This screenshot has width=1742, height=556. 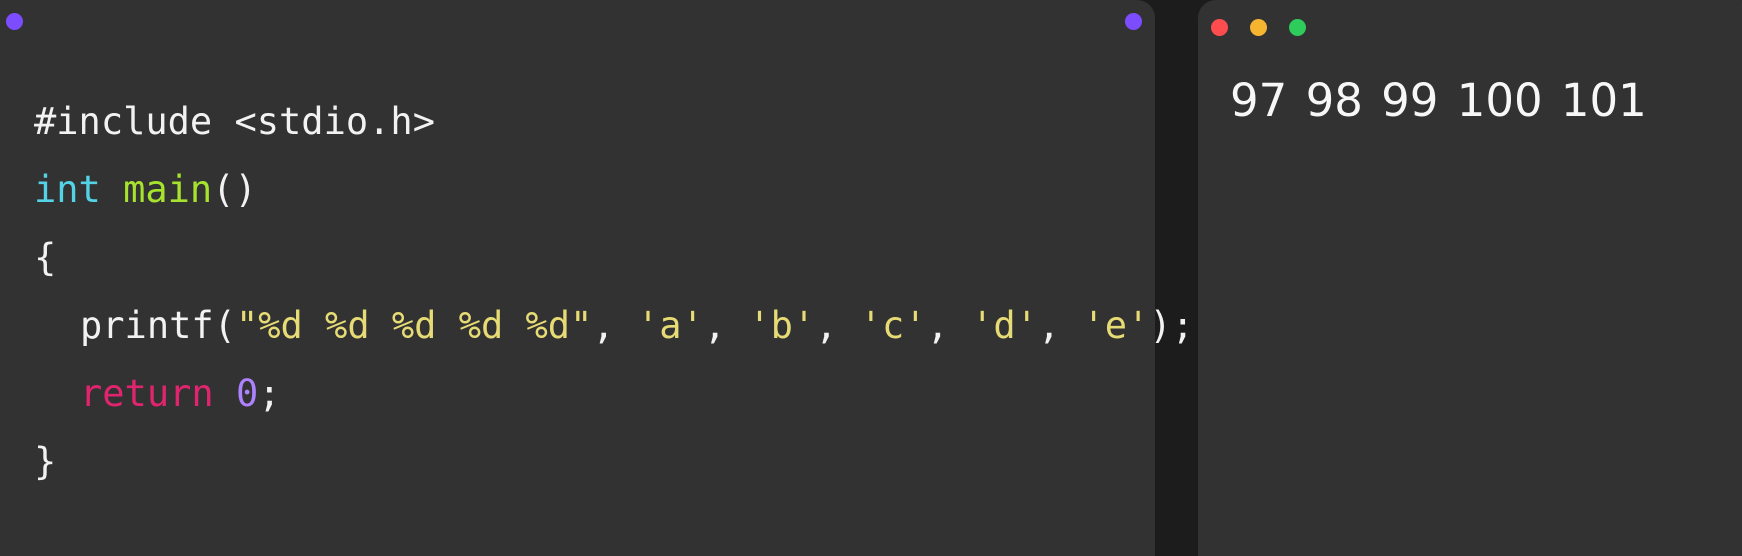 I want to click on code-token: main, so click(x=168, y=189).